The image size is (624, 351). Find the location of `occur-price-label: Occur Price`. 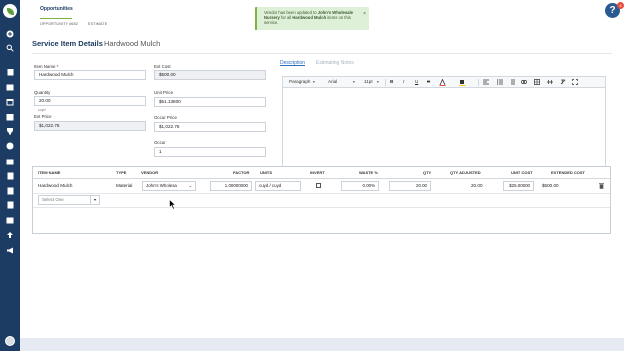

occur-price-label: Occur Price is located at coordinates (165, 117).